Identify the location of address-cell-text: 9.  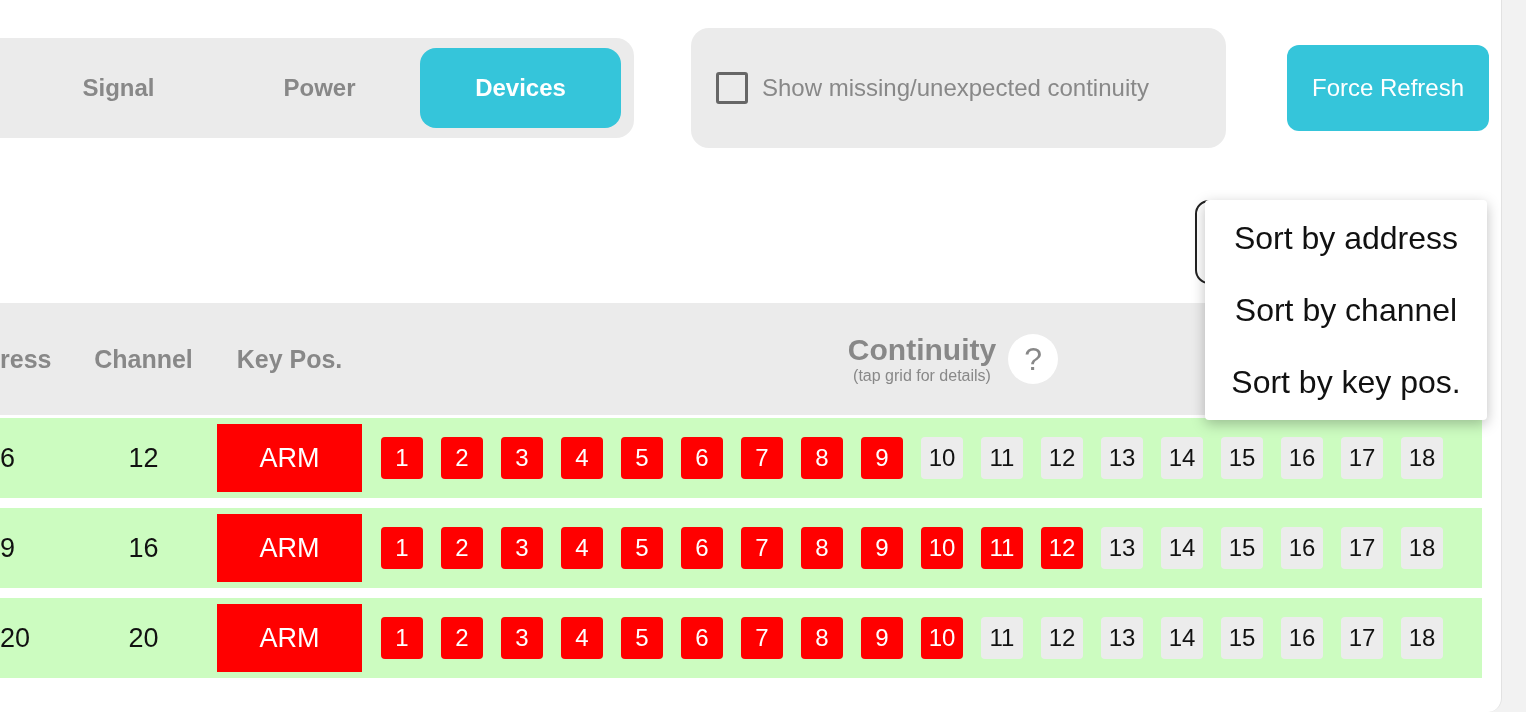
(8, 548).